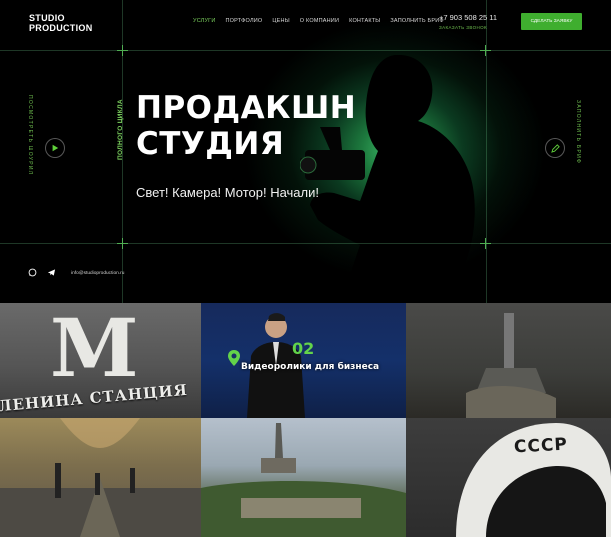 The height and width of the screenshot is (537, 611). I want to click on business-video-label: Видеоролики для бизнеса, so click(310, 367).